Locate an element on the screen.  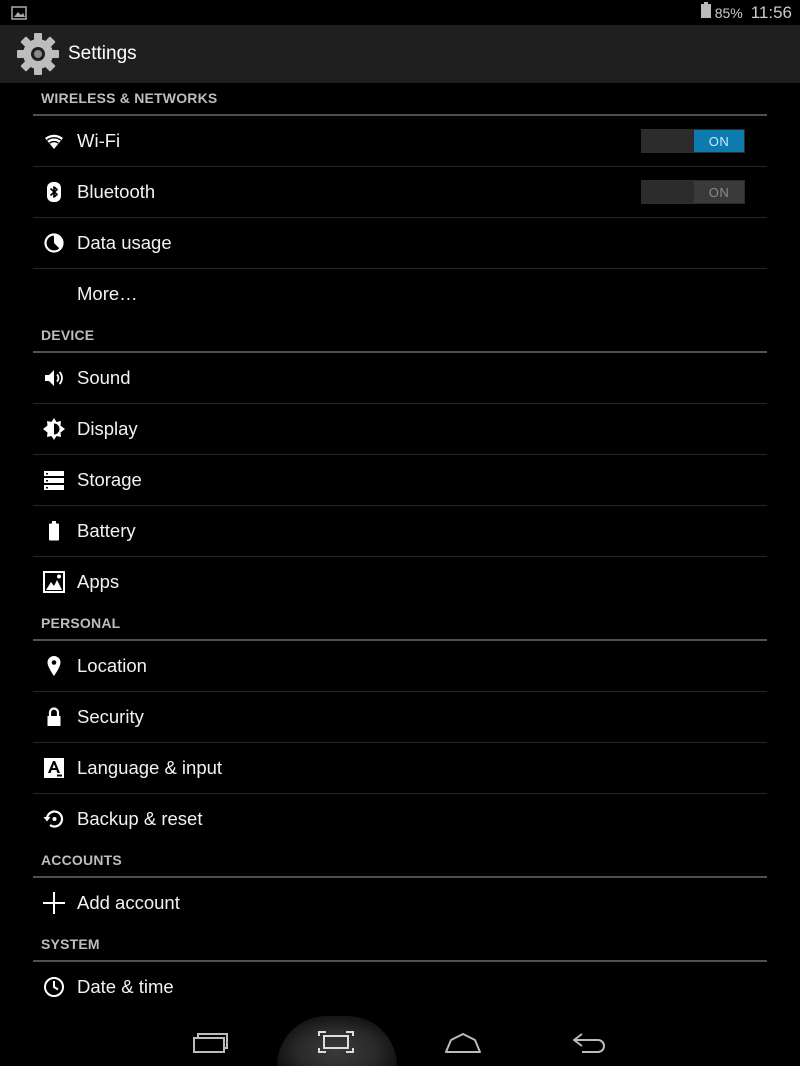
settings-item-label: Display is located at coordinates (107, 428).